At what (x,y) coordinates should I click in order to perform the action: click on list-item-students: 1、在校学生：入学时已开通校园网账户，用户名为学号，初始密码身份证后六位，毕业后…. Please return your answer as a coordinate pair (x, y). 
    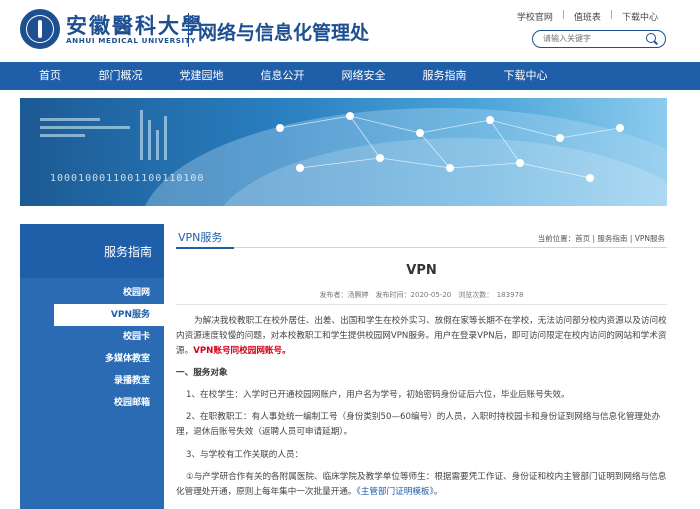
    Looking at the image, I should click on (378, 395).